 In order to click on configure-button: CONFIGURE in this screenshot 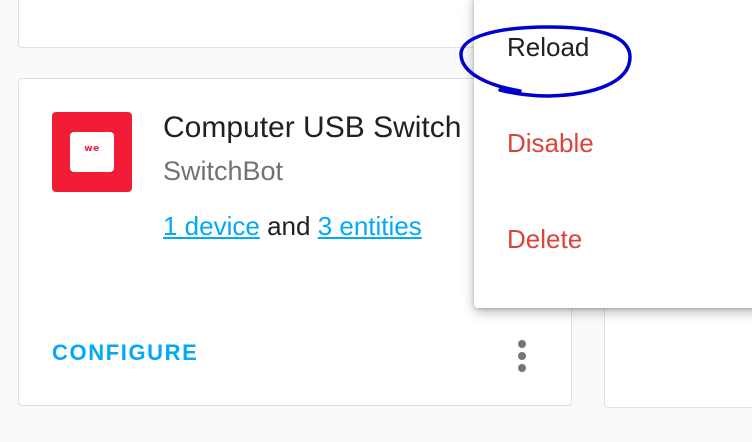, I will do `click(125, 353)`.